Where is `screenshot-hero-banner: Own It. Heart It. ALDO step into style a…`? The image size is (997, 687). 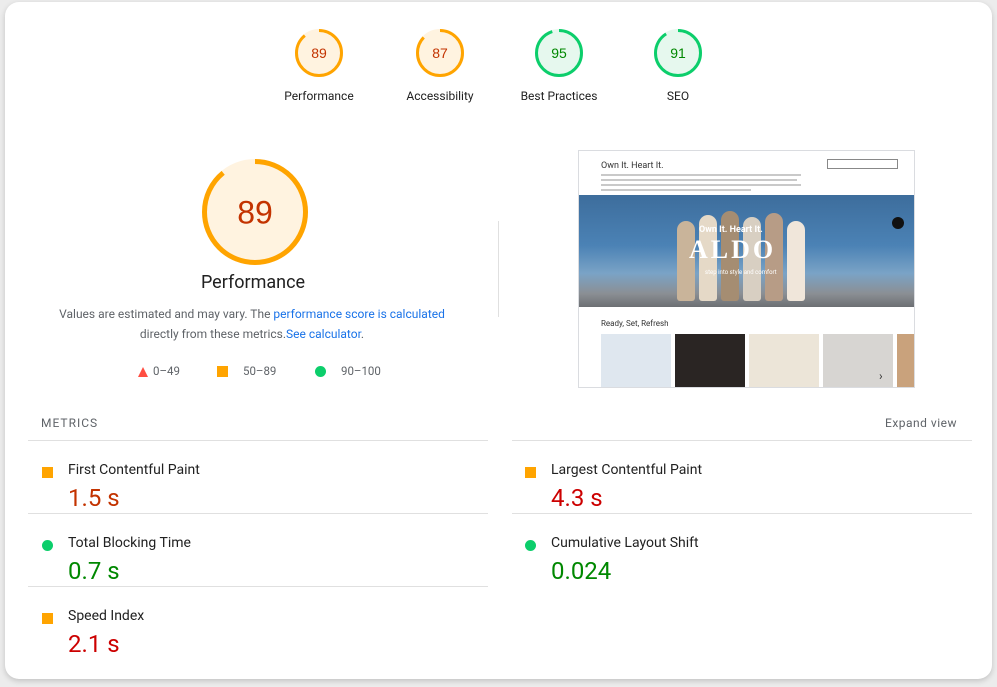 screenshot-hero-banner: Own It. Heart It. ALDO step into style a… is located at coordinates (746, 251).